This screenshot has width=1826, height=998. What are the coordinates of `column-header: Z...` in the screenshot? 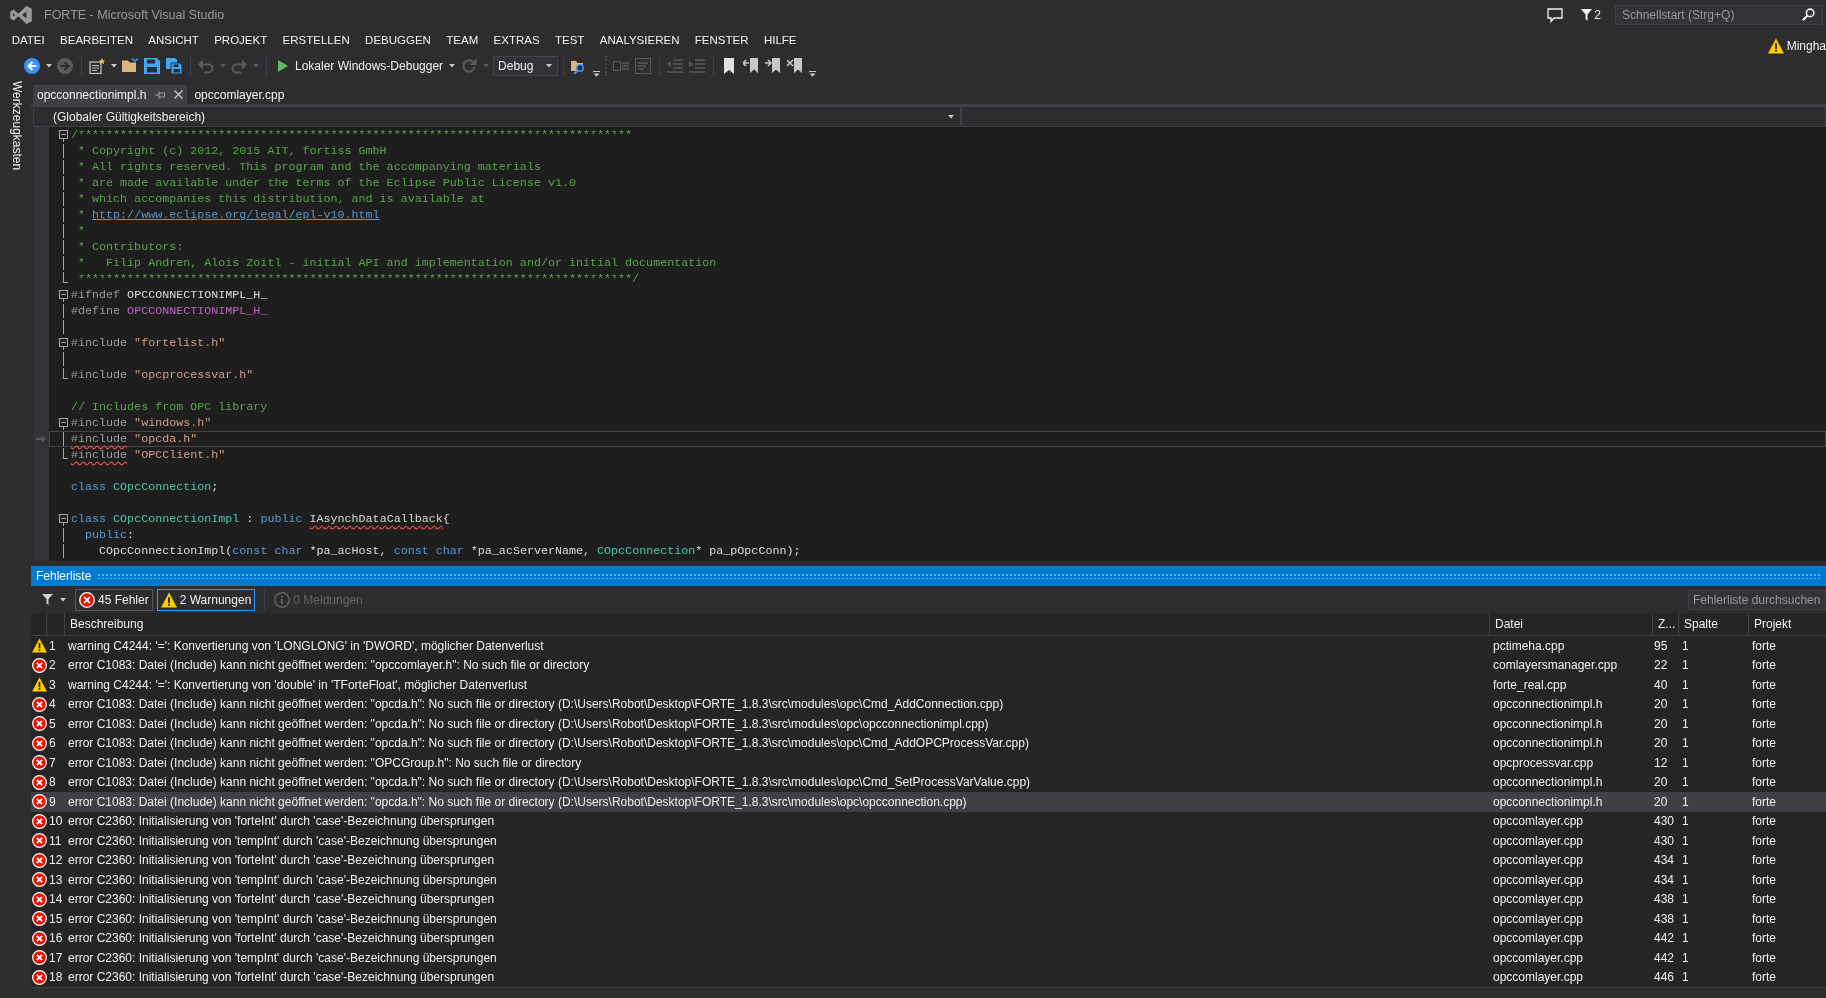 It's located at (1664, 624).